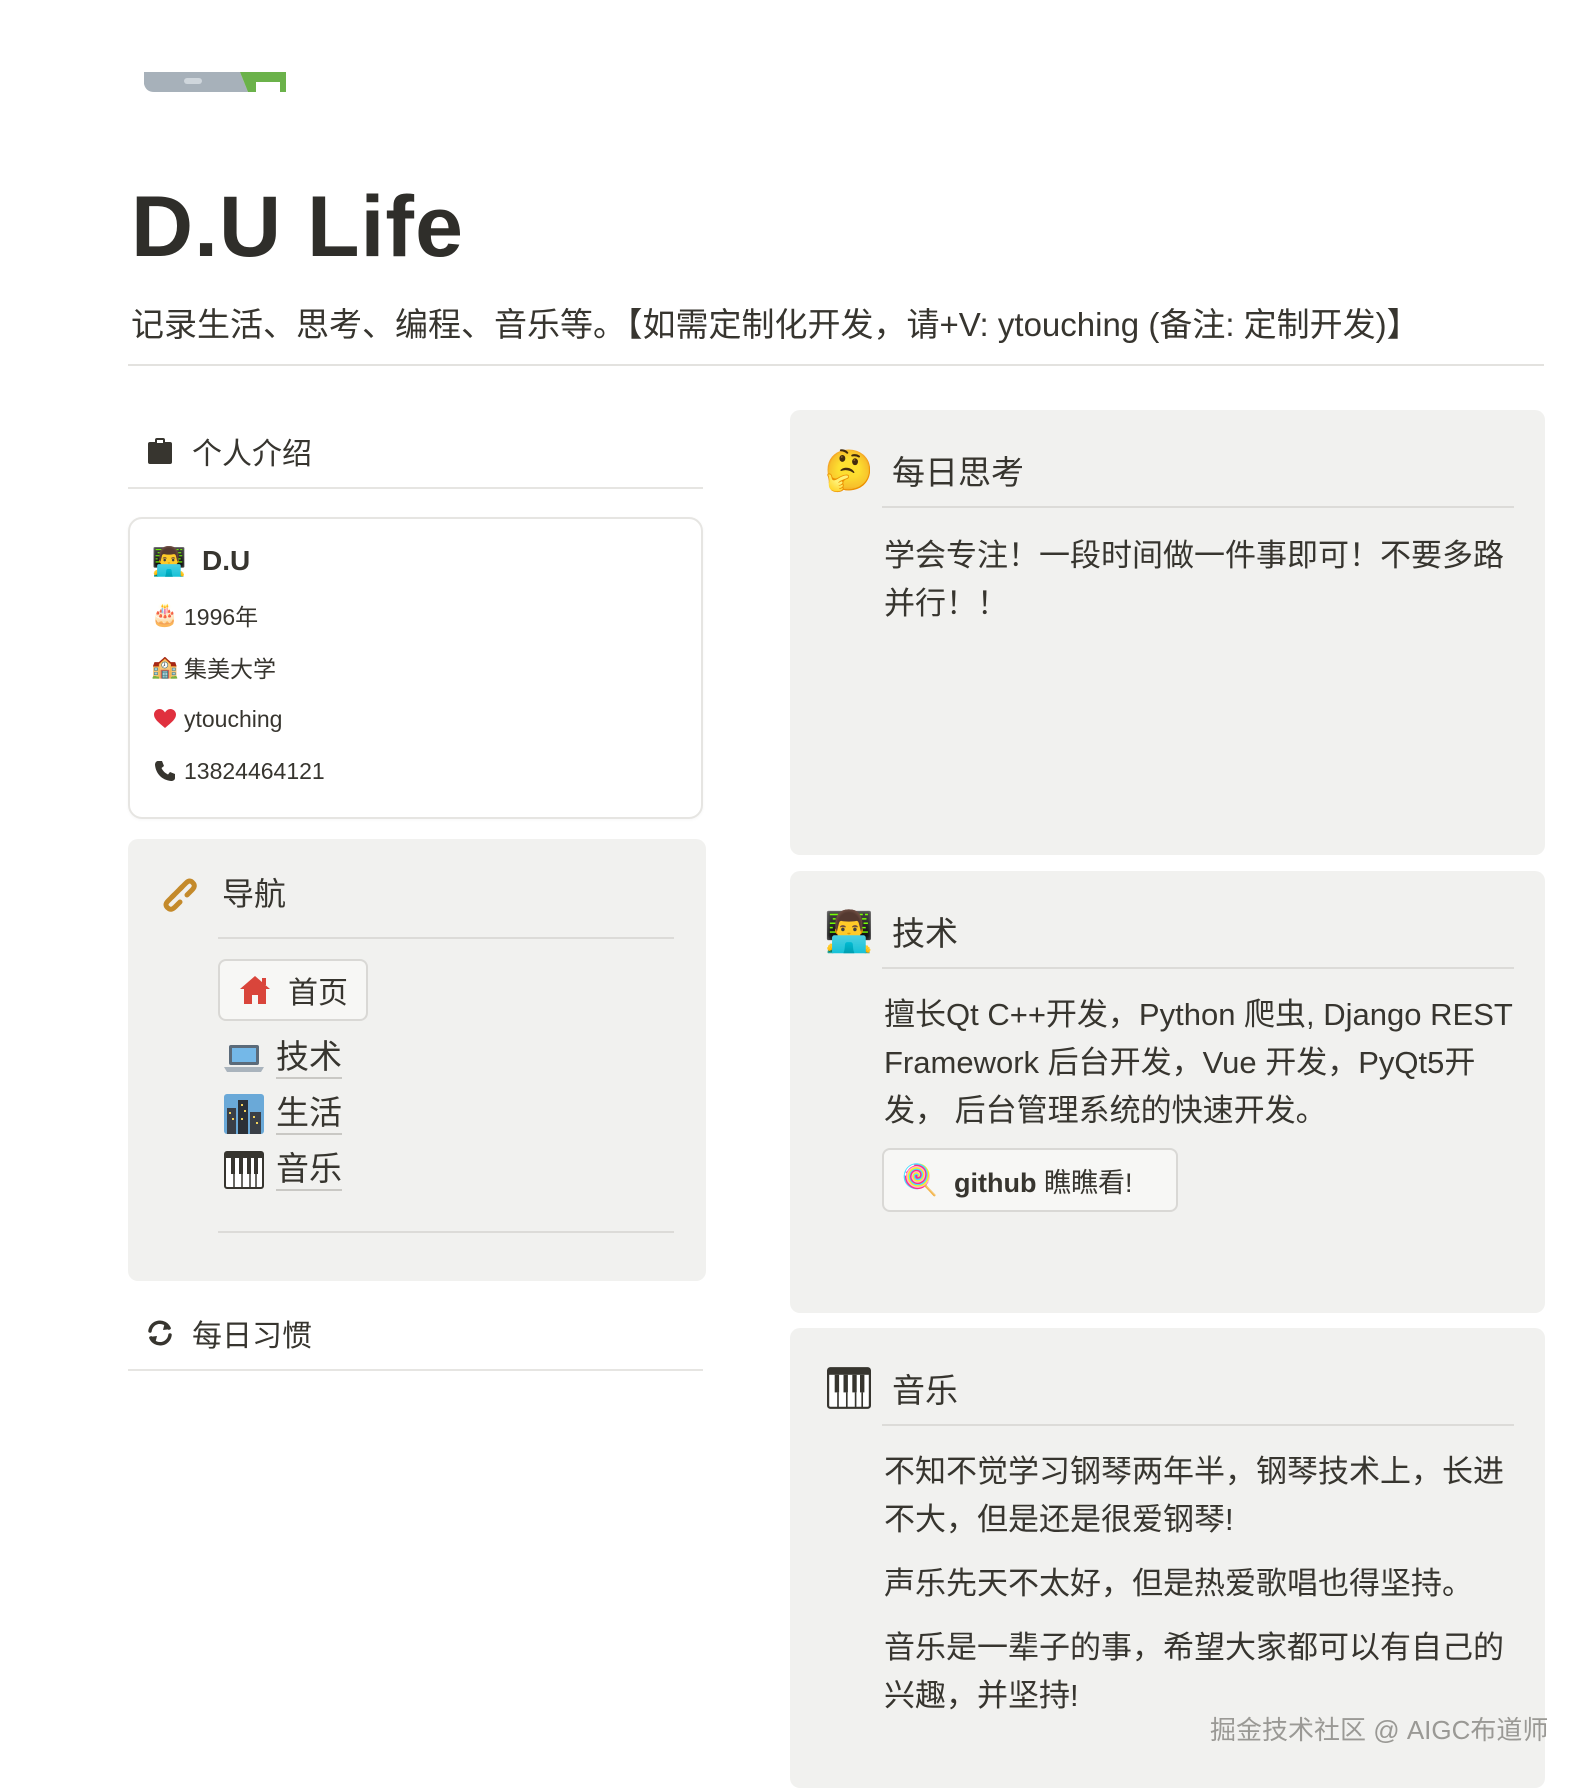 This screenshot has height=1788, width=1575. I want to click on nav-home-button: 首页, so click(293, 990).